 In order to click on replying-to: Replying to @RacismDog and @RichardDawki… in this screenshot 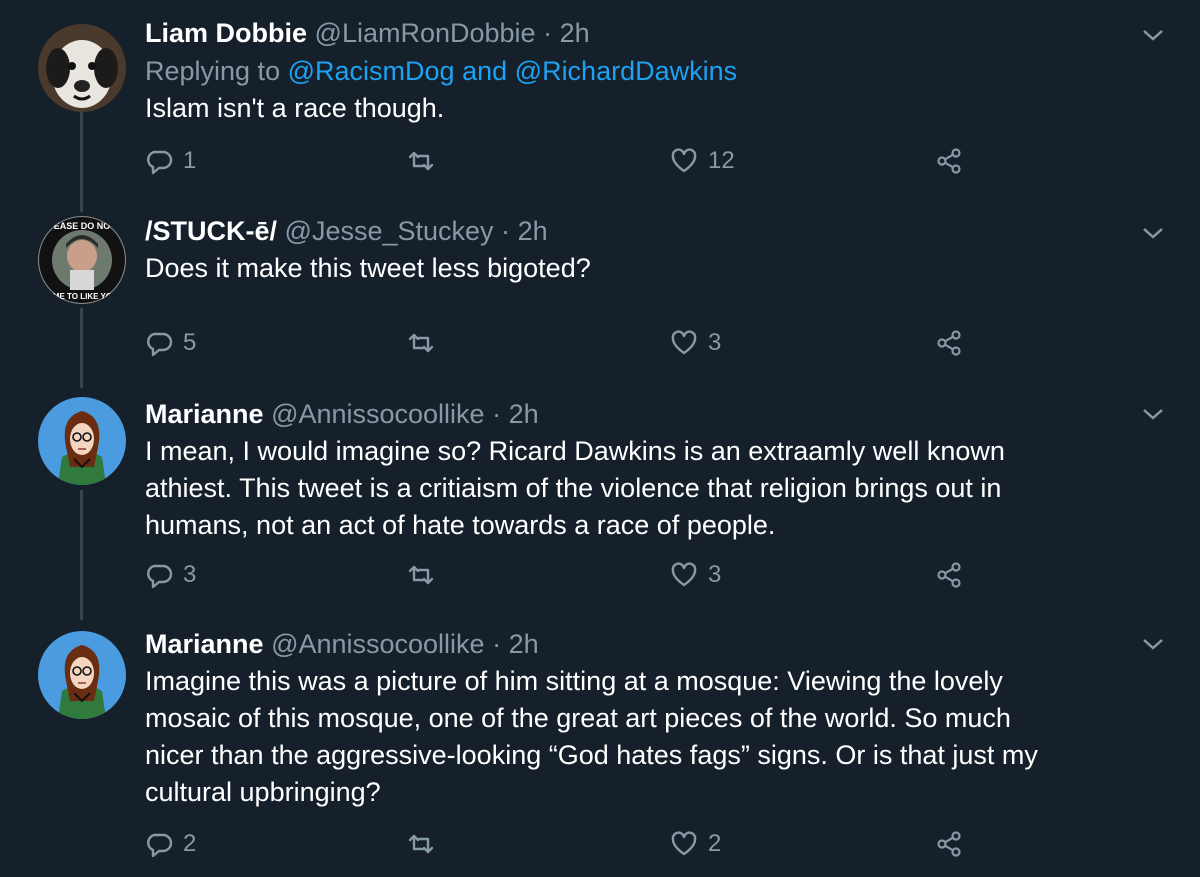, I will do `click(645, 71)`.